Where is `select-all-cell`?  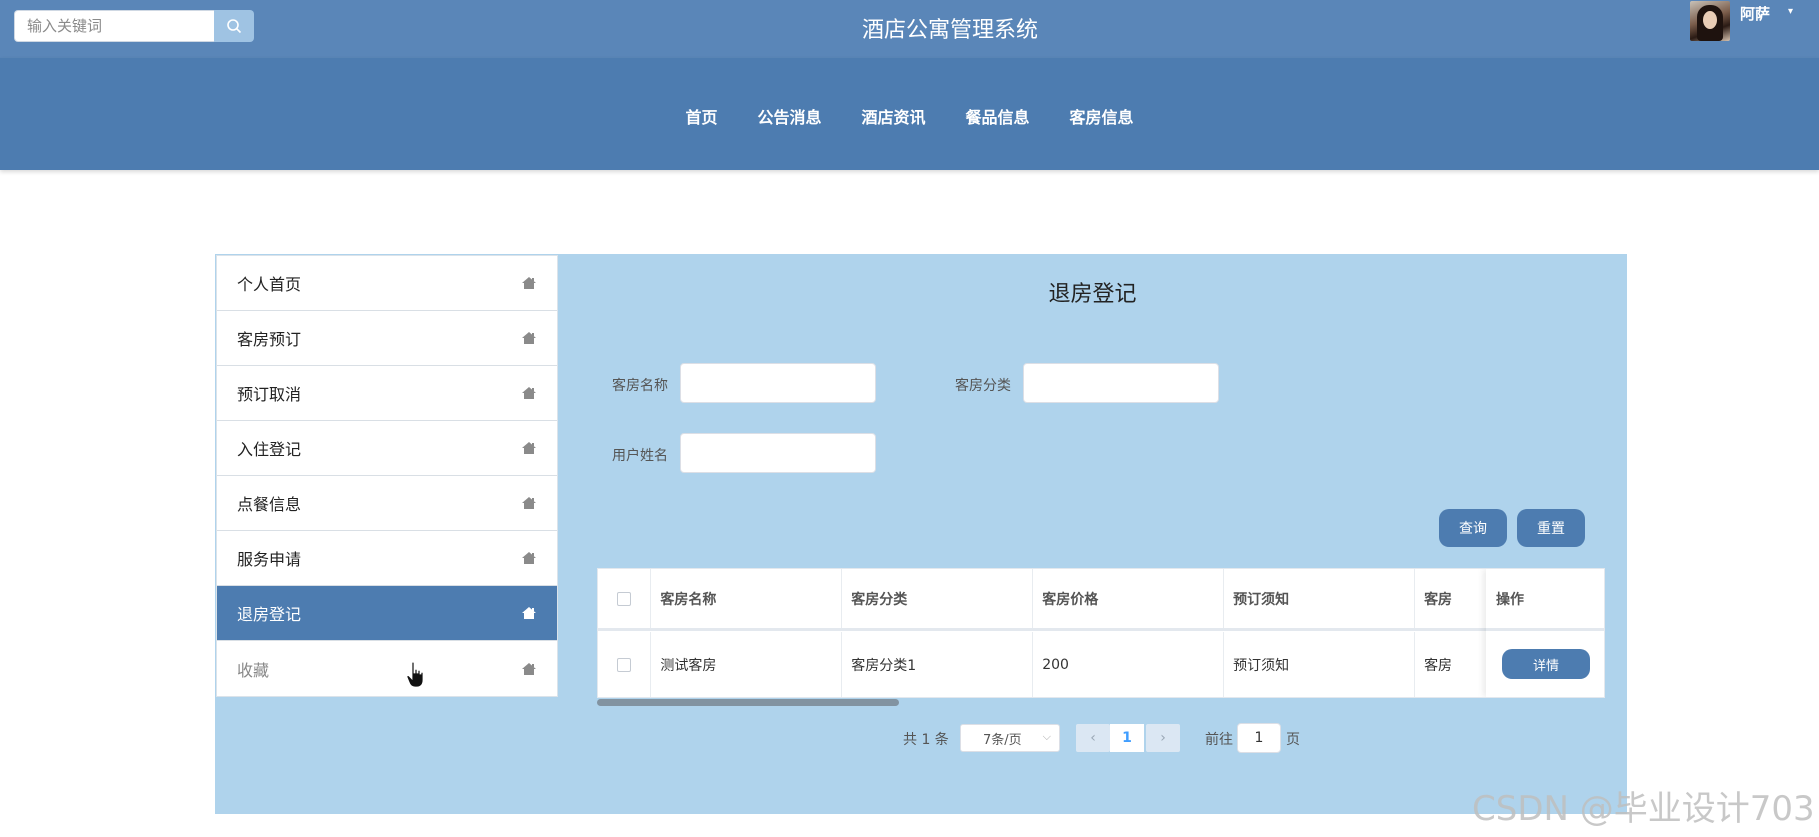 select-all-cell is located at coordinates (625, 598).